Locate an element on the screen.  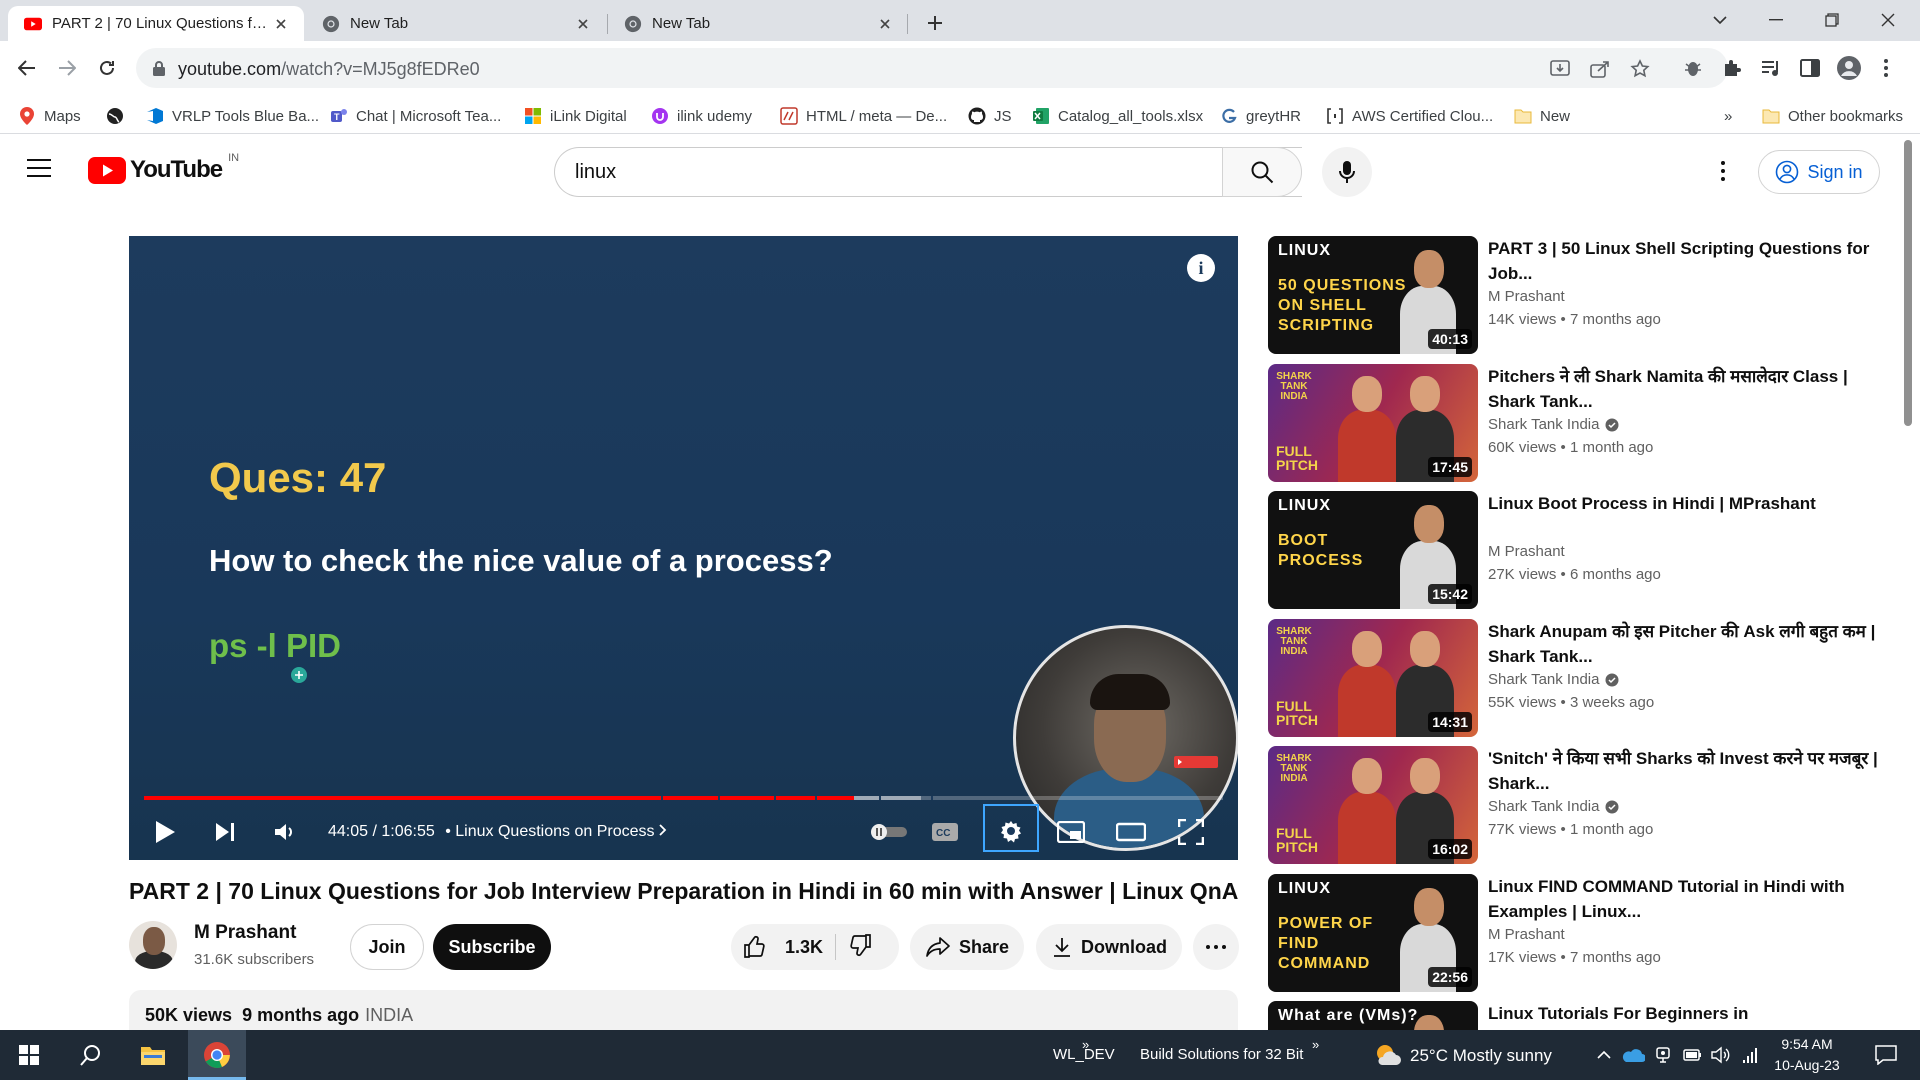
bookmark-ilink-udemy: ilink udemy is located at coordinates (701, 116).